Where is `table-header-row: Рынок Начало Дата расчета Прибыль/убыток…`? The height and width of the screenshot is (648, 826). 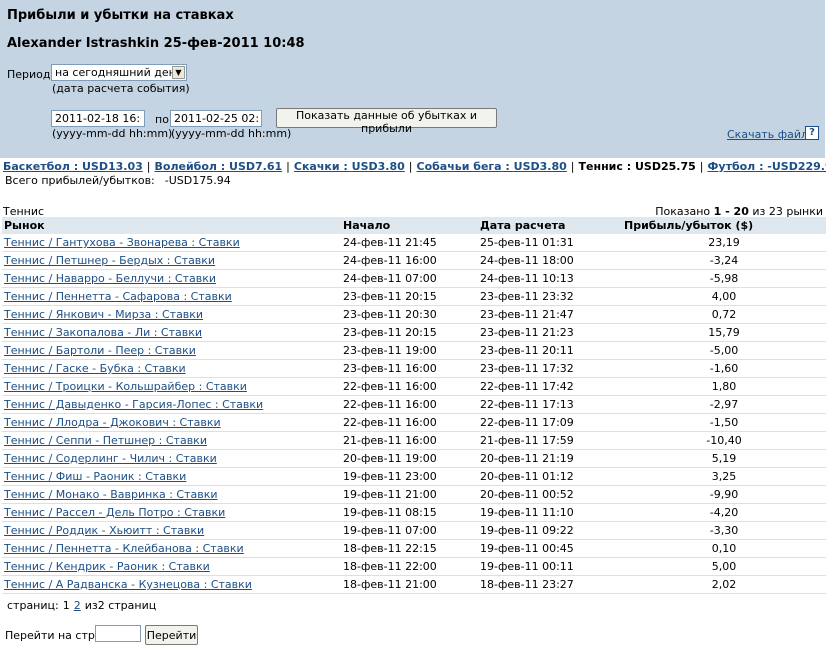 table-header-row: Рынок Начало Дата расчета Прибыль/убыток… is located at coordinates (414, 225).